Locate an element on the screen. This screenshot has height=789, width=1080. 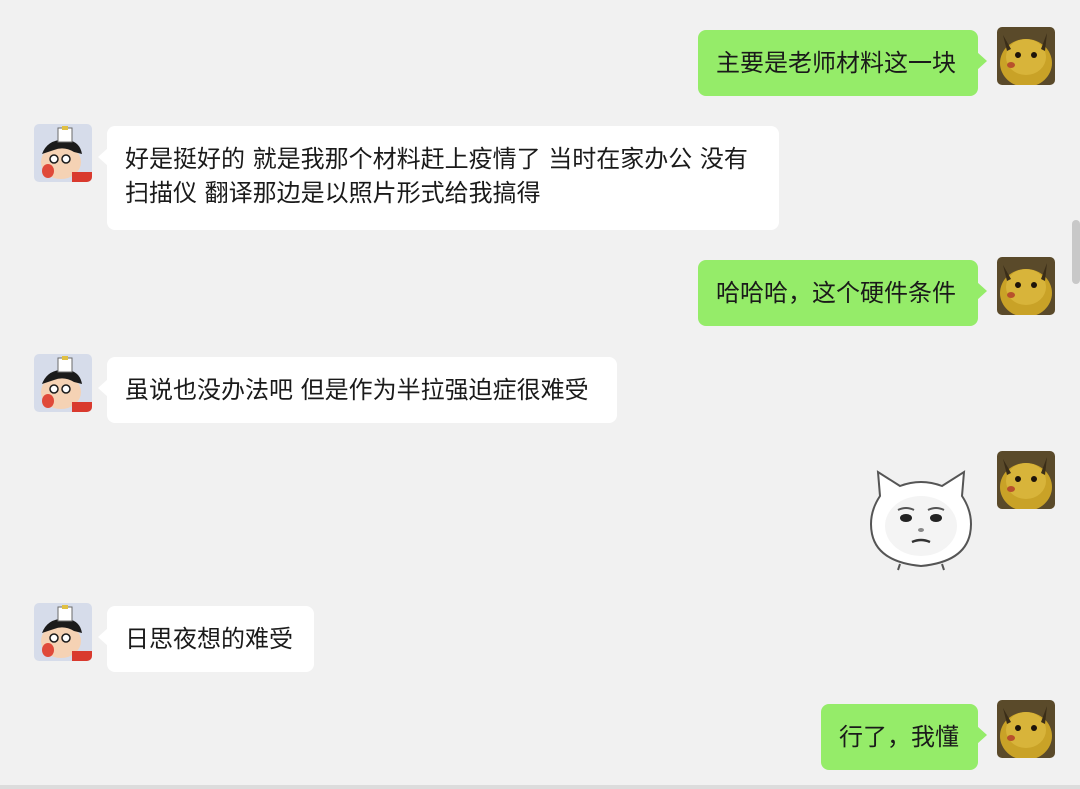
message-bubble-incoming: 虽说也没办法吧 但是作为半拉强迫症很难受 is located at coordinates (357, 390).